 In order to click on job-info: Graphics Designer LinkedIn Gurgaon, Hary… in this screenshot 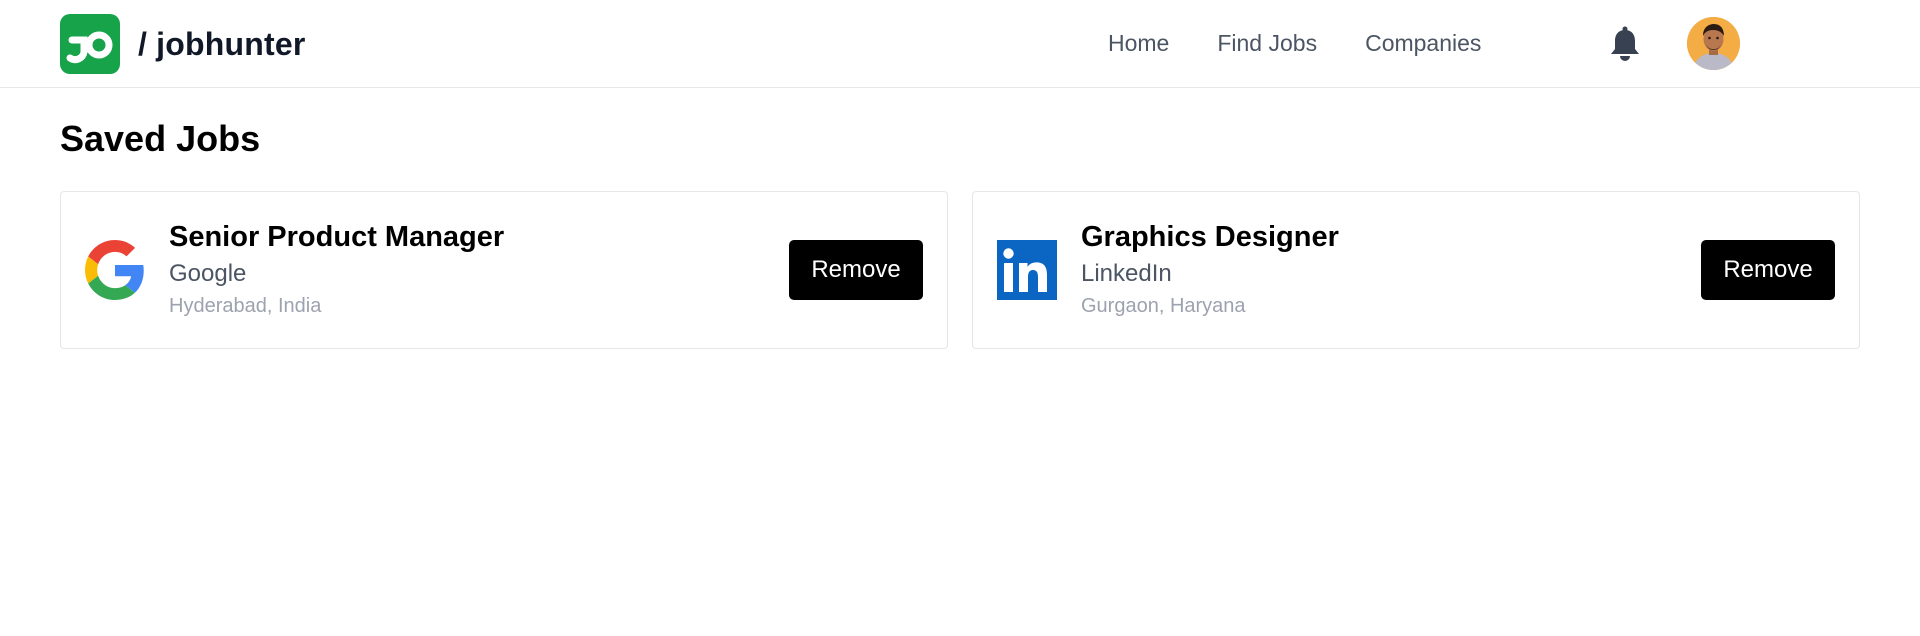, I will do `click(1210, 269)`.